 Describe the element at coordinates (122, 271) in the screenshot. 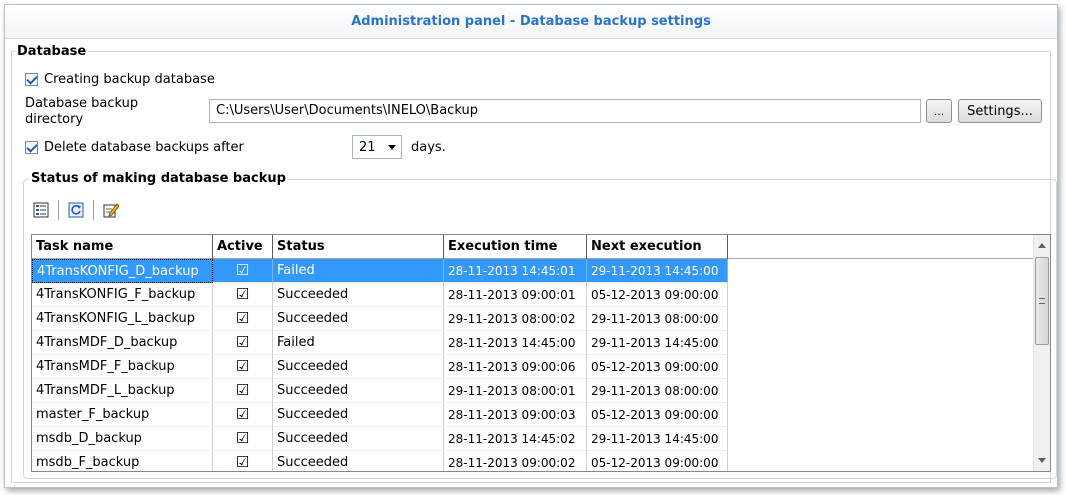

I see `task-name-cell: 4TransKONFIG_D_backup` at that location.